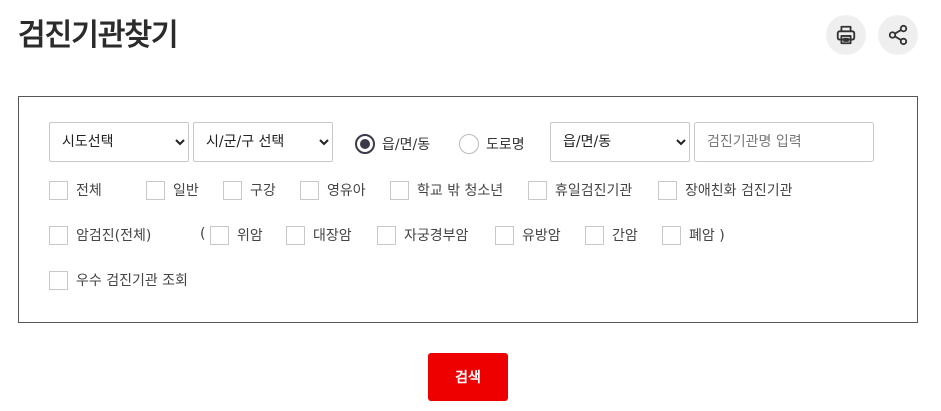  Describe the element at coordinates (249, 190) in the screenshot. I see `checkbox-oral: 구강` at that location.